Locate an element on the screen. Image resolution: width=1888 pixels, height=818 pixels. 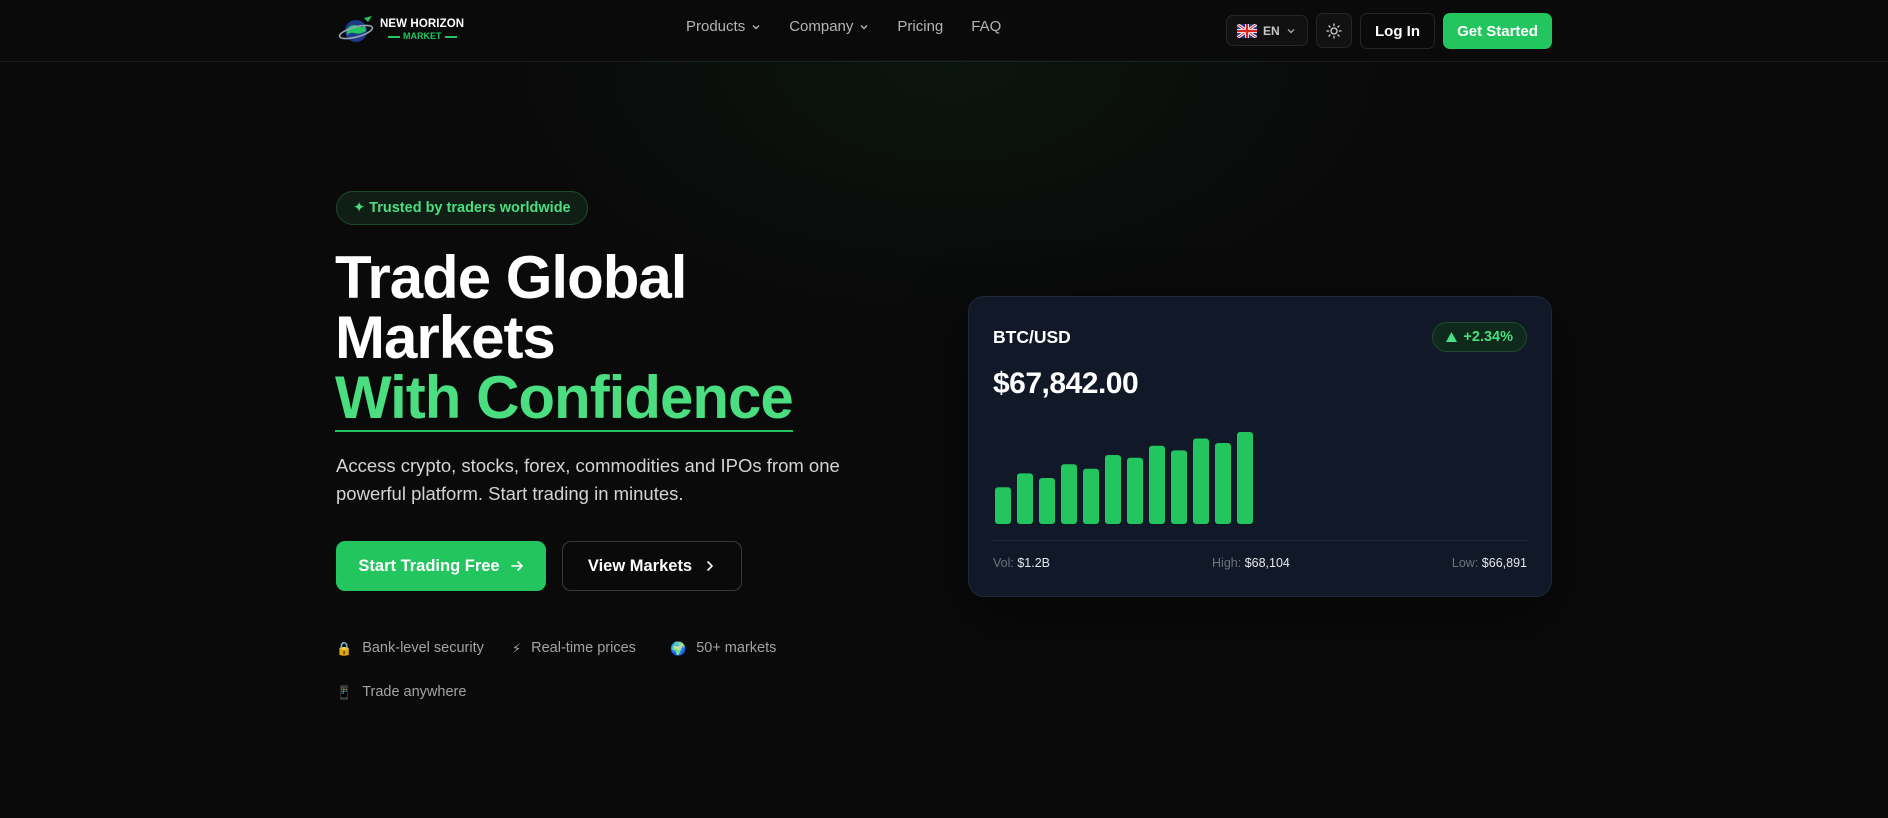
language-code: EN is located at coordinates (1271, 30).